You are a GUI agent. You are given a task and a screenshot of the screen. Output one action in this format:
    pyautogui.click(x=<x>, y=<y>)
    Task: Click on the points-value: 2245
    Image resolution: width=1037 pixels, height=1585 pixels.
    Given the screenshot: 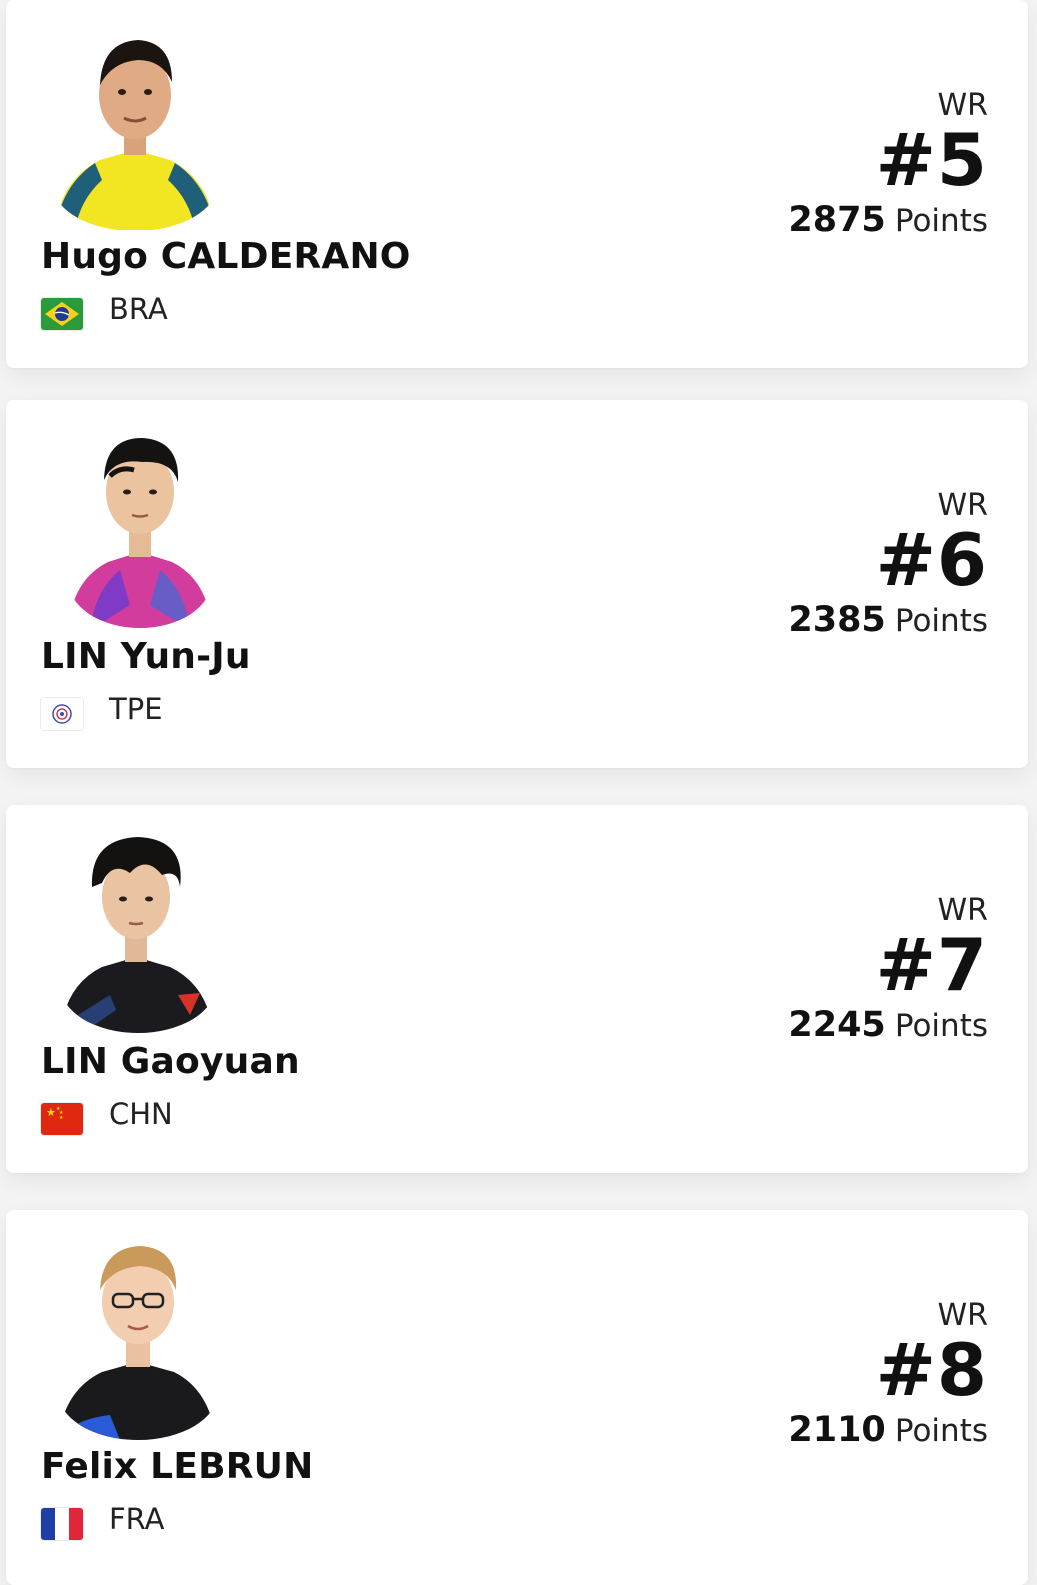 What is the action you would take?
    pyautogui.click(x=837, y=1025)
    